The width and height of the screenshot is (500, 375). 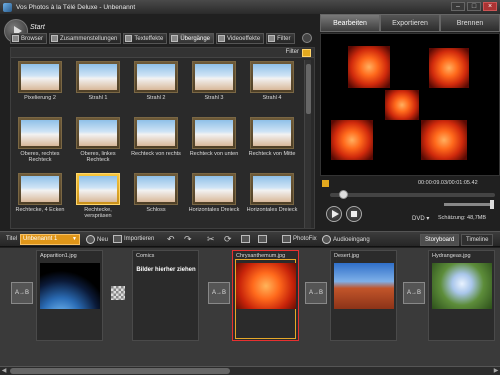 What do you see at coordinates (307, 144) in the screenshot?
I see `effects-scrollbar` at bounding box center [307, 144].